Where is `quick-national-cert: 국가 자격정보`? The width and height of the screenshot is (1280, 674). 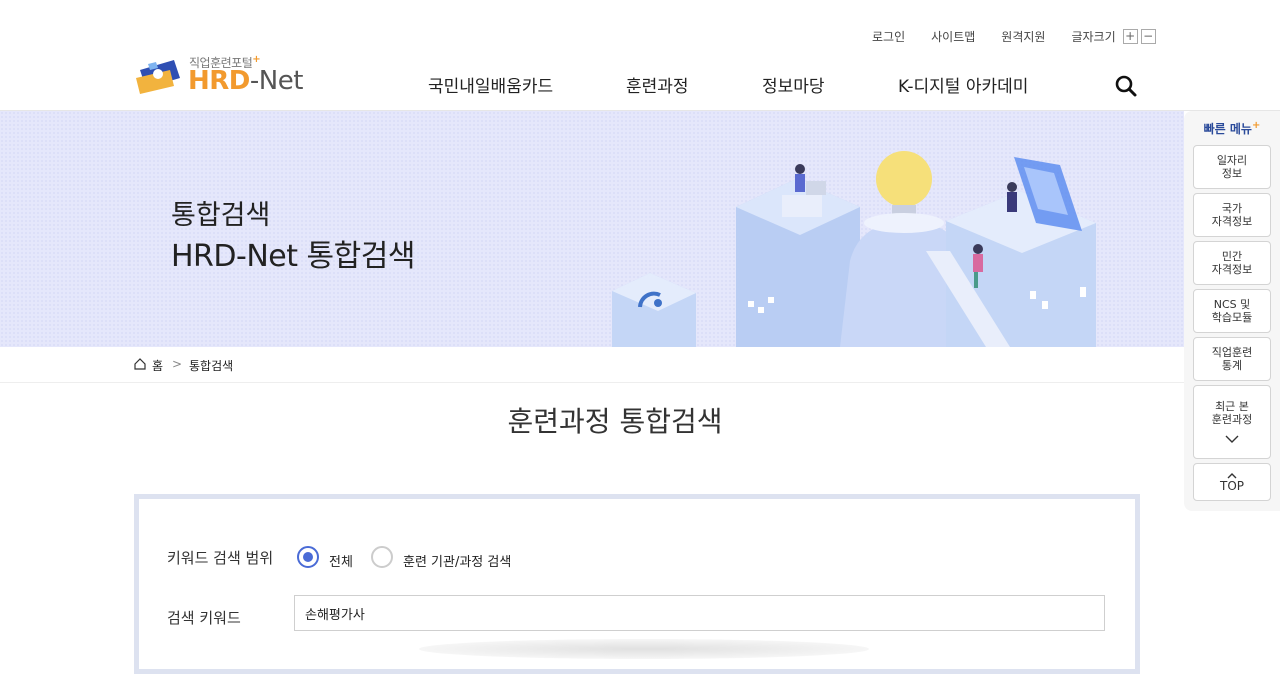 quick-national-cert: 국가 자격정보 is located at coordinates (1232, 215).